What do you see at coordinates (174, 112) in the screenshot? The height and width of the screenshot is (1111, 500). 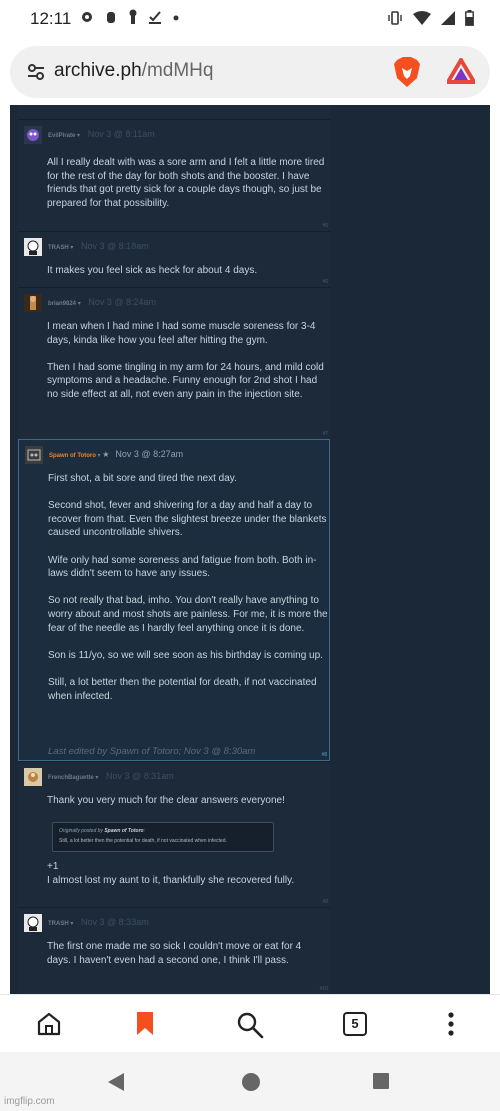 I see `previous-comment-edge` at bounding box center [174, 112].